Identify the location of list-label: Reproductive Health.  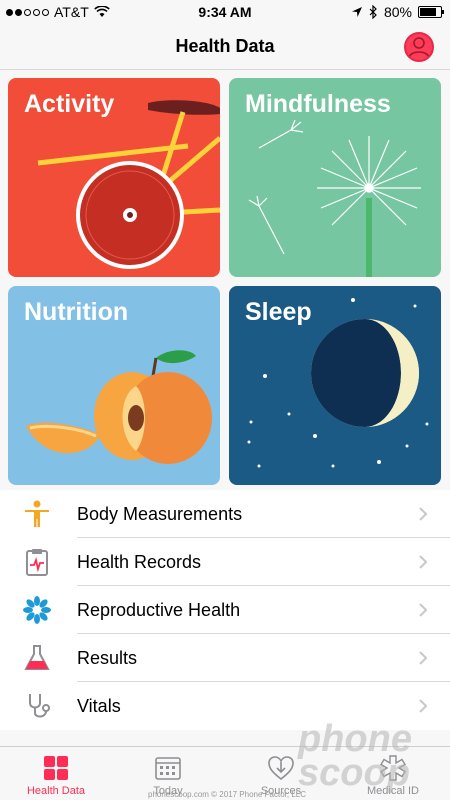
(159, 610).